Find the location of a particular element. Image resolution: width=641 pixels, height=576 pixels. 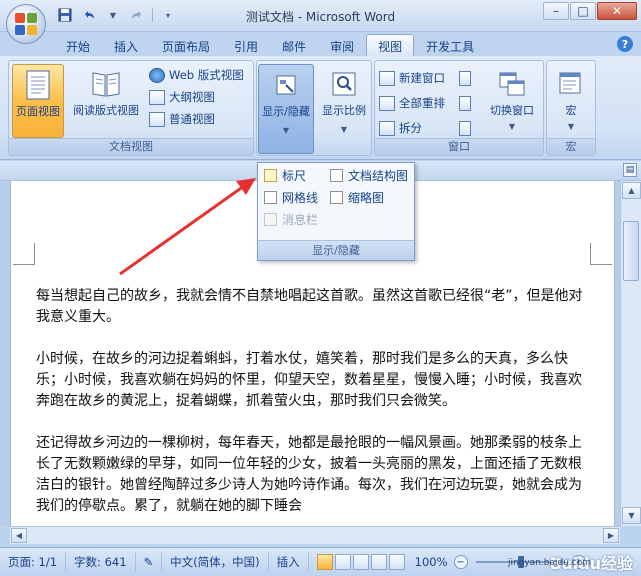

group-label-window: 窗口 is located at coordinates (459, 146).